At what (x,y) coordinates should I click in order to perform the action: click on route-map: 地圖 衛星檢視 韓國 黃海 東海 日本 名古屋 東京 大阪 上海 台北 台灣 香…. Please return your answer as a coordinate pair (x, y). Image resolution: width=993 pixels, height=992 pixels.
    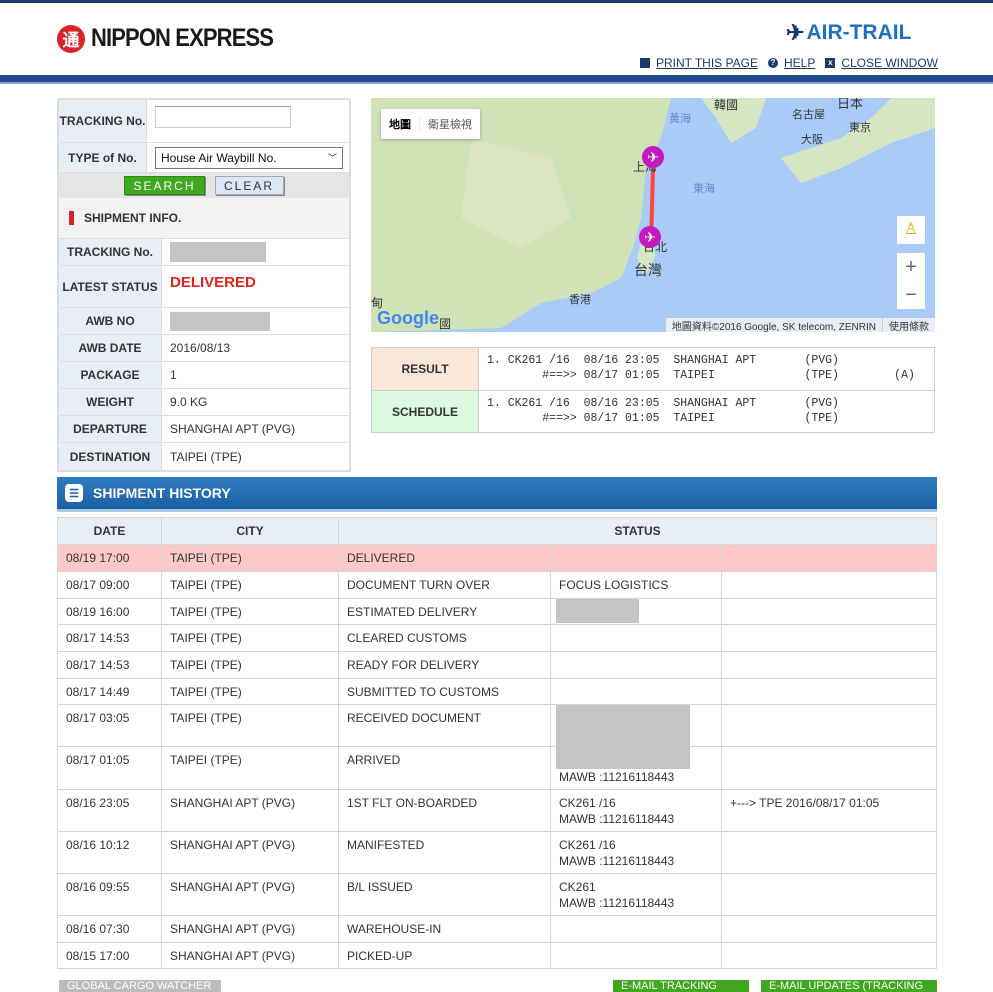
    Looking at the image, I should click on (653, 215).